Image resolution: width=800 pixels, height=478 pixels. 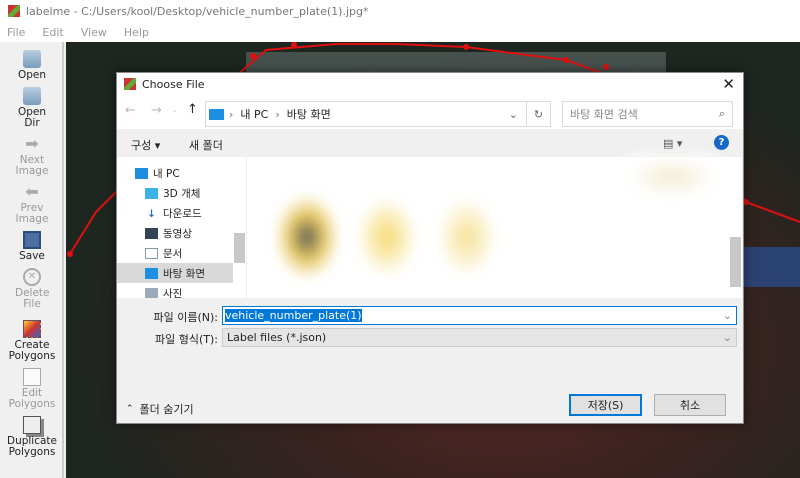 I want to click on navigation-pane: 내 PC 3D 개체 ↓ 다운로드 동영상 문서 바탕 화면 사진, so click(x=175, y=227).